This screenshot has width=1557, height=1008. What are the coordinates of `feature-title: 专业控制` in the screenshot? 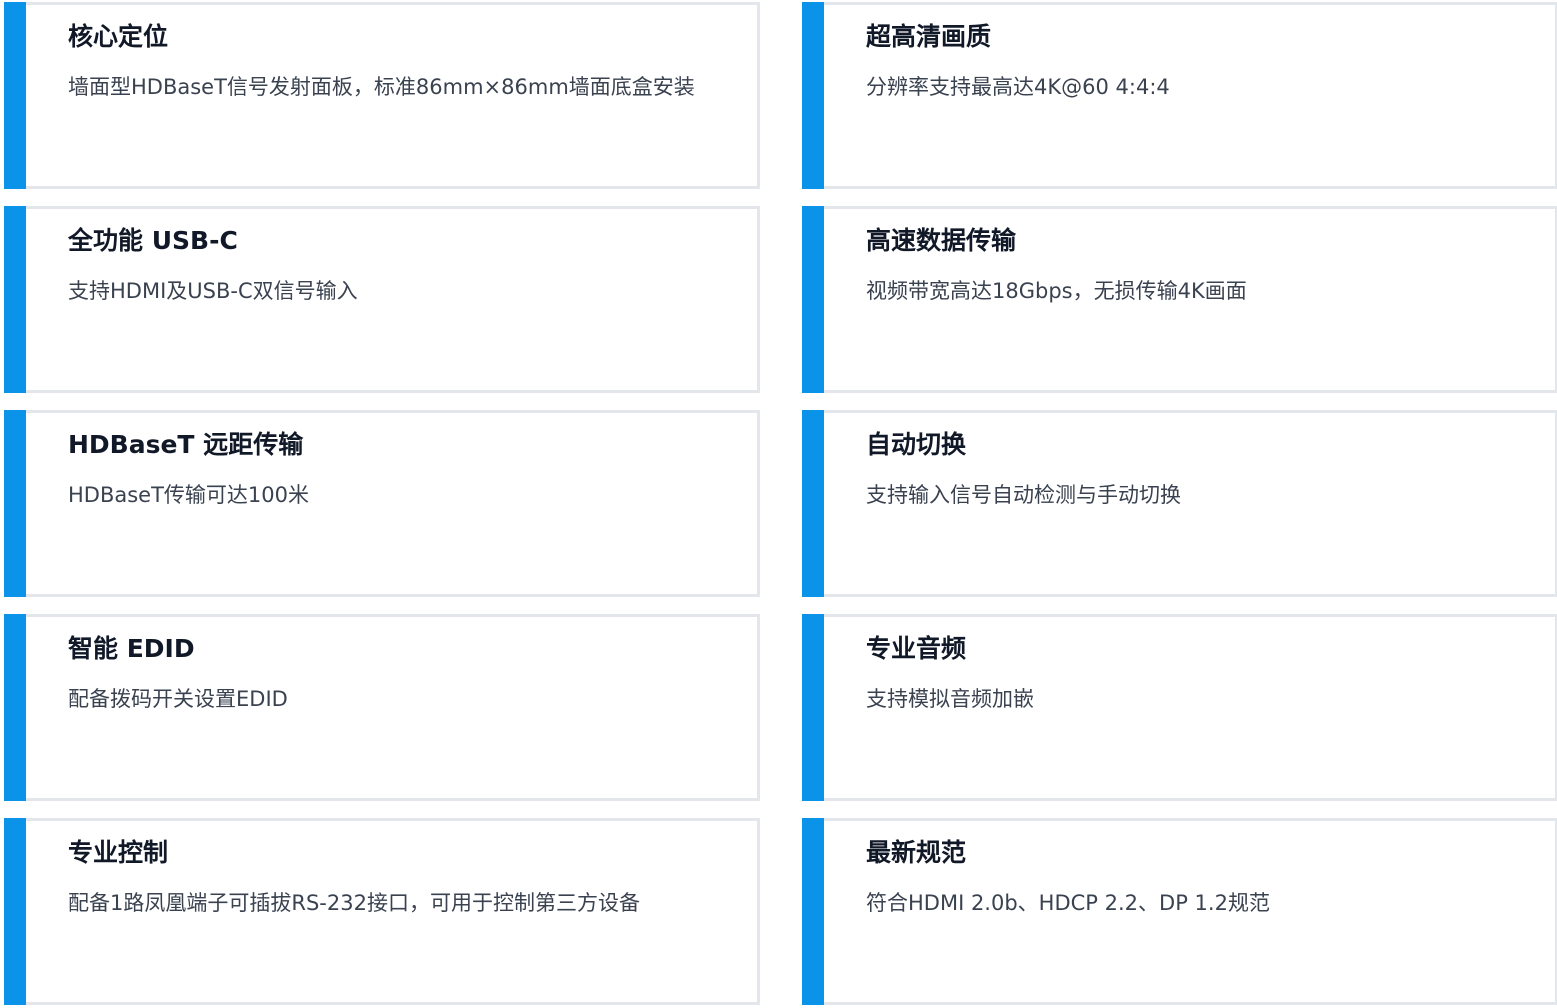 It's located at (118, 852).